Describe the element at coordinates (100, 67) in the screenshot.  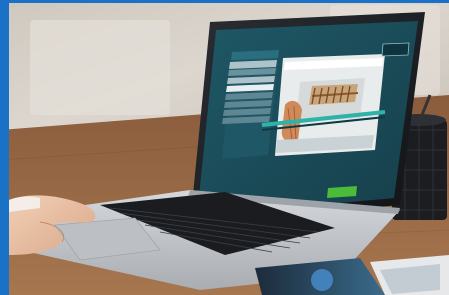
I see `wall-panel` at that location.